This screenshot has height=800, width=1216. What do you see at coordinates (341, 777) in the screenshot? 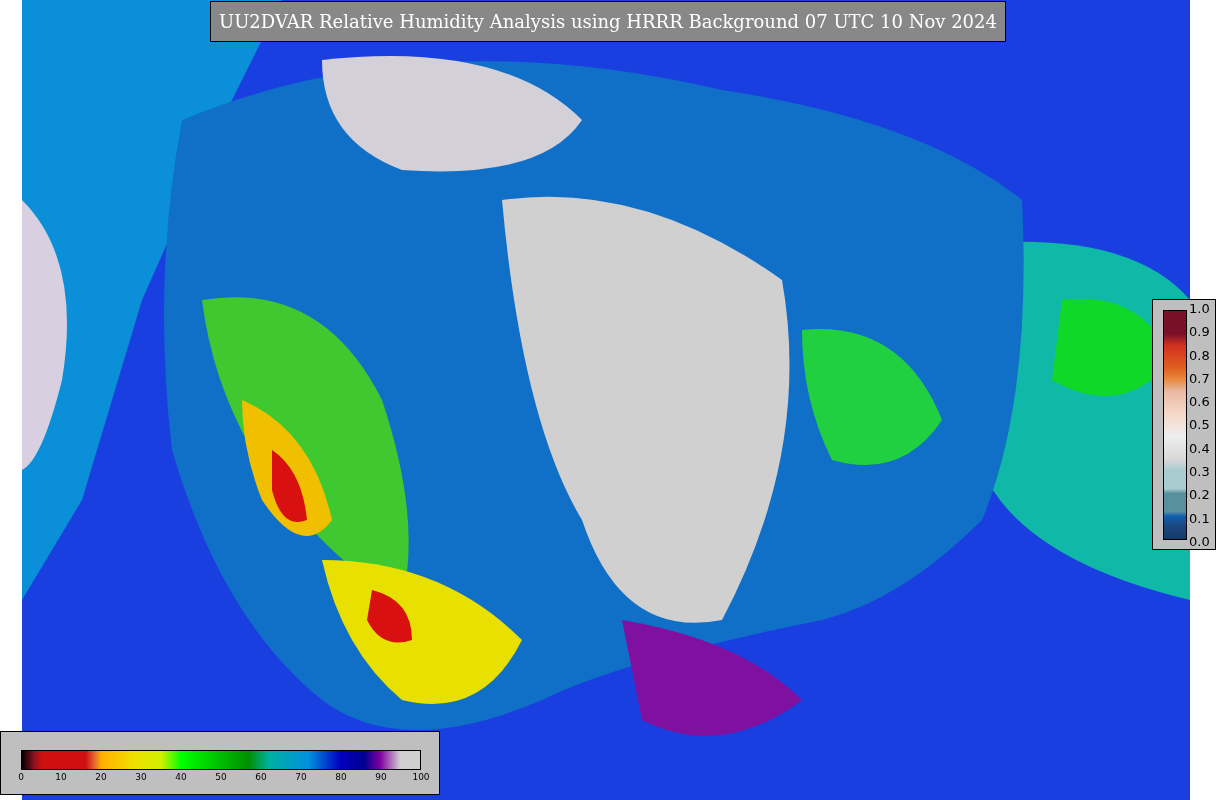
I see `scale-tick-label: 80` at bounding box center [341, 777].